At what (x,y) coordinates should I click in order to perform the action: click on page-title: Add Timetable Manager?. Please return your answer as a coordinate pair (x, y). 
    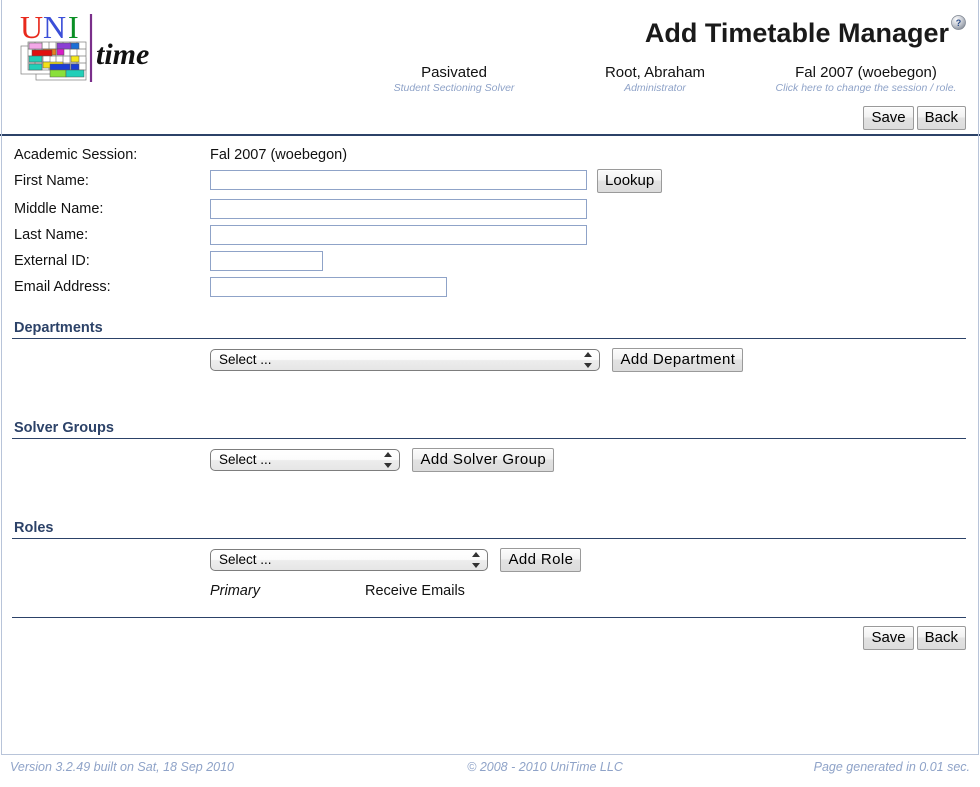
    Looking at the image, I should click on (805, 28).